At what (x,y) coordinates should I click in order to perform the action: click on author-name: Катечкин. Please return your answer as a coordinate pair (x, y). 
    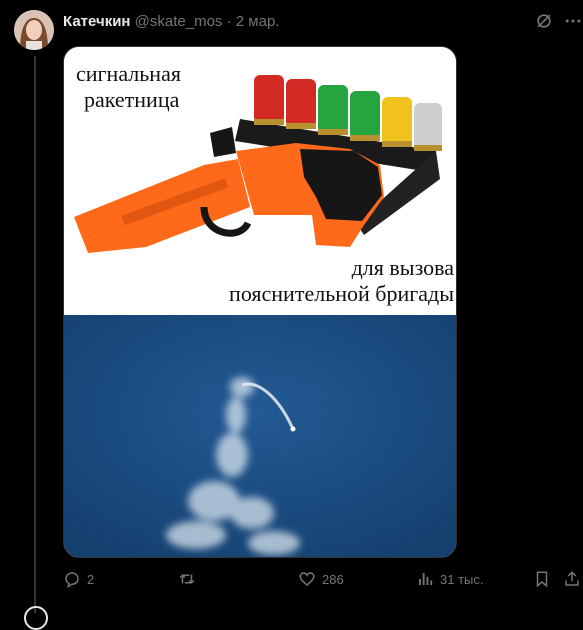
    Looking at the image, I should click on (97, 21).